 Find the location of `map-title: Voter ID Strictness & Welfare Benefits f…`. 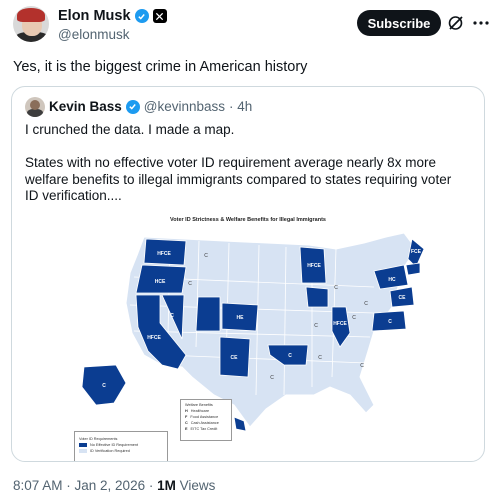

map-title: Voter ID Strictness & Welfare Benefits f… is located at coordinates (248, 220).